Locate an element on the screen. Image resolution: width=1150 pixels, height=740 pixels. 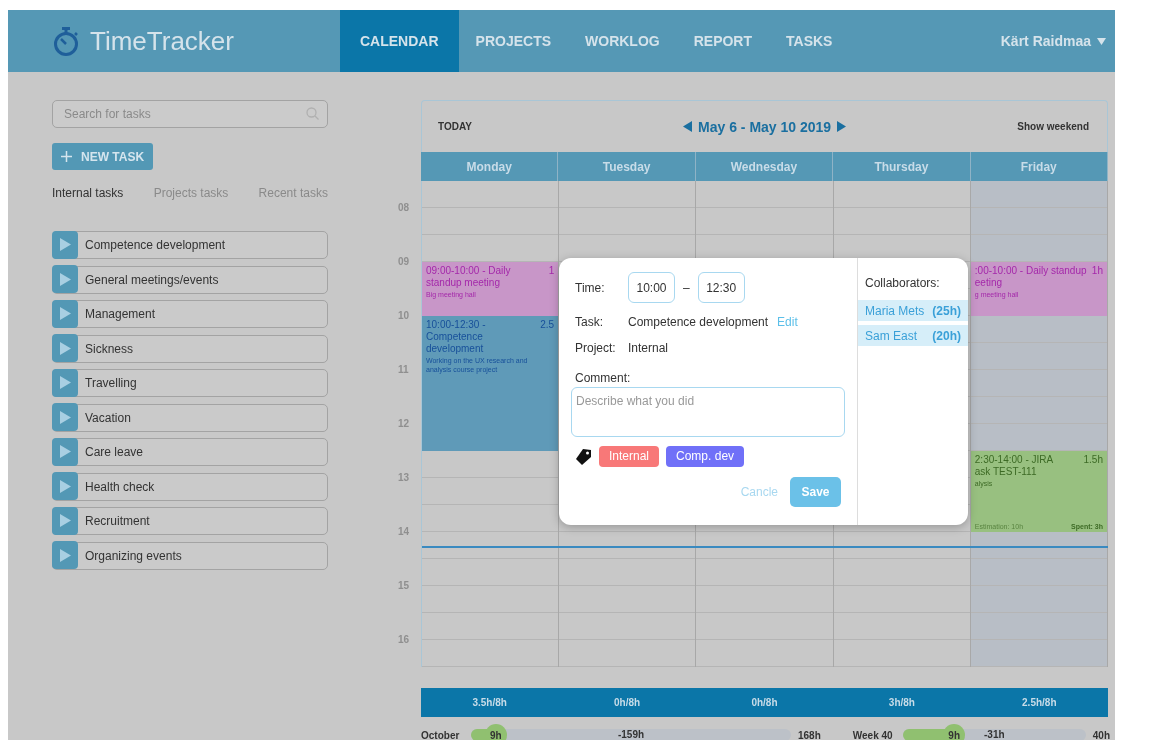
task-name: Management is located at coordinates (120, 314).